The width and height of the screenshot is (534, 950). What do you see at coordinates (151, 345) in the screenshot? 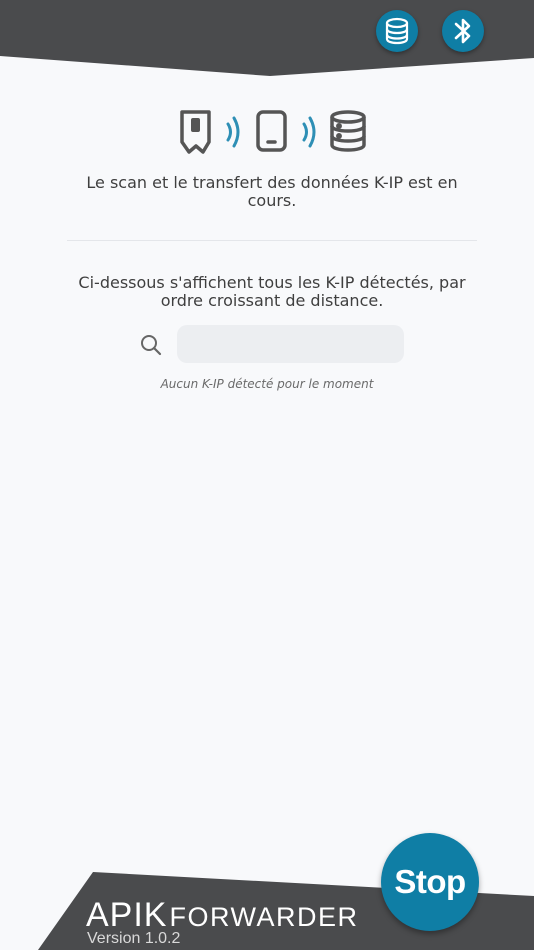
I see `search-icon` at bounding box center [151, 345].